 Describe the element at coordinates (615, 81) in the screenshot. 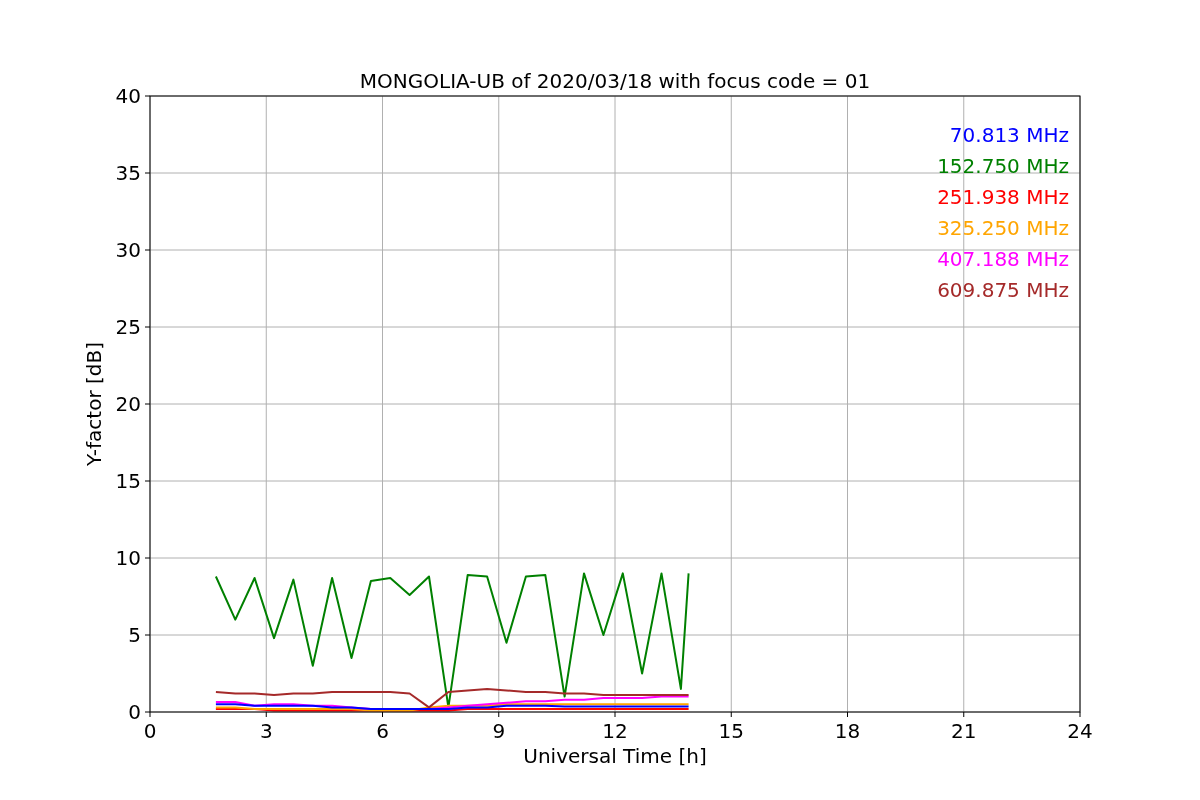

I see `chart-title: MONGOLIA-UB of 2020/03/18 with focus code = 01` at that location.